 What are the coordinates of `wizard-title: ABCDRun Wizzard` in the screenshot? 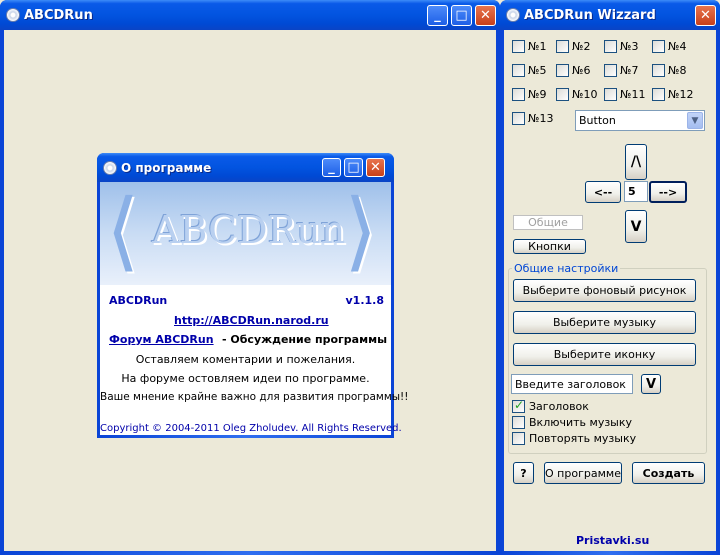 It's located at (590, 15).